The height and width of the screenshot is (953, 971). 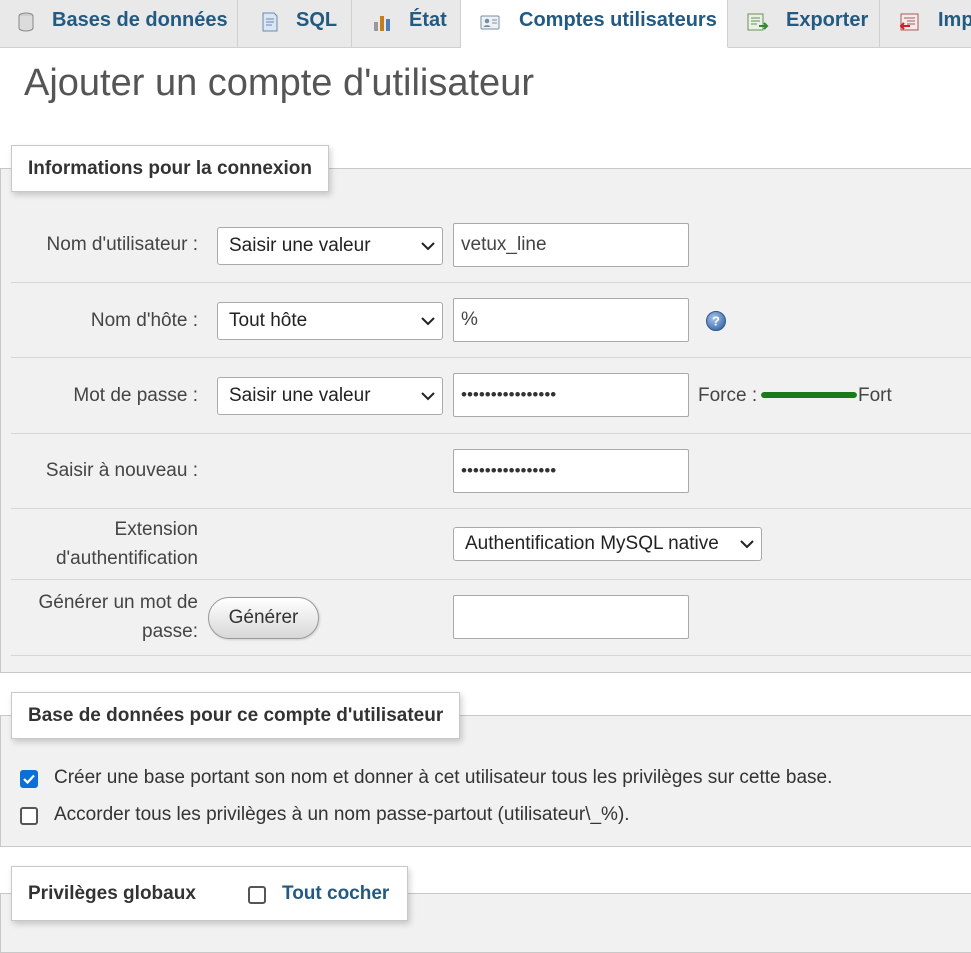 I want to click on tab-label: État, so click(x=428, y=20).